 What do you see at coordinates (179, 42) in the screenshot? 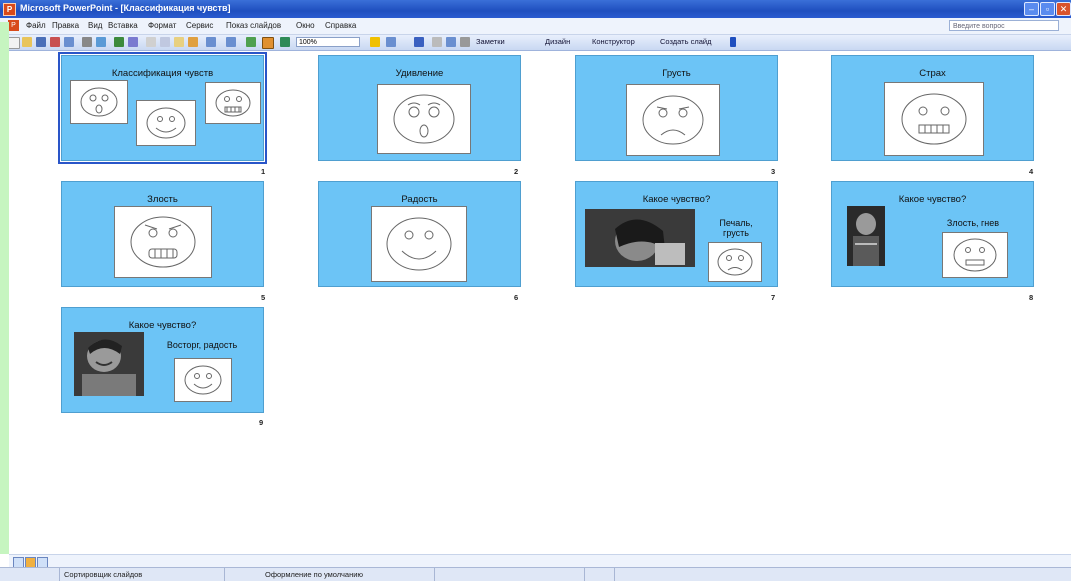
I see `paste-icon` at bounding box center [179, 42].